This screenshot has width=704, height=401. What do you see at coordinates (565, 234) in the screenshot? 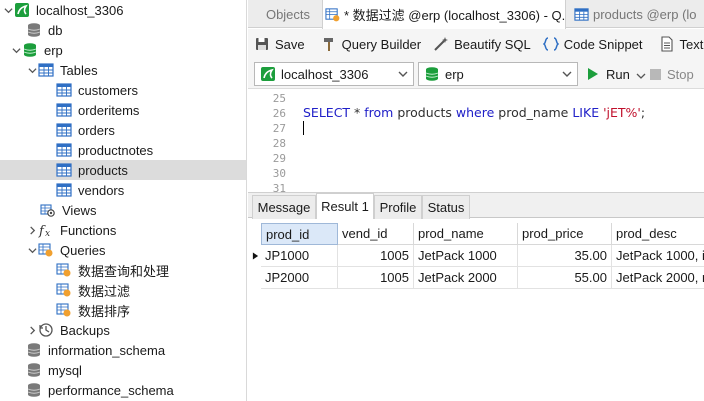
I see `column-header-prod-price: prod_price` at bounding box center [565, 234].